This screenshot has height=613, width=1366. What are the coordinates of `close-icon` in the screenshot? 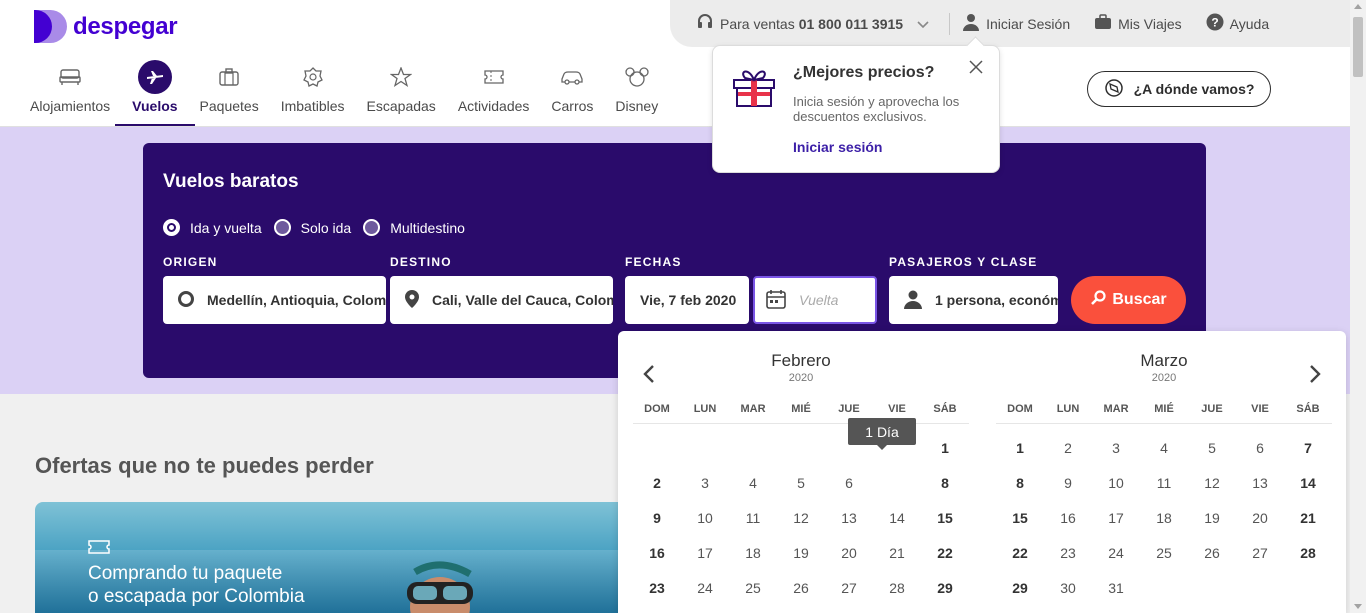 It's located at (976, 69).